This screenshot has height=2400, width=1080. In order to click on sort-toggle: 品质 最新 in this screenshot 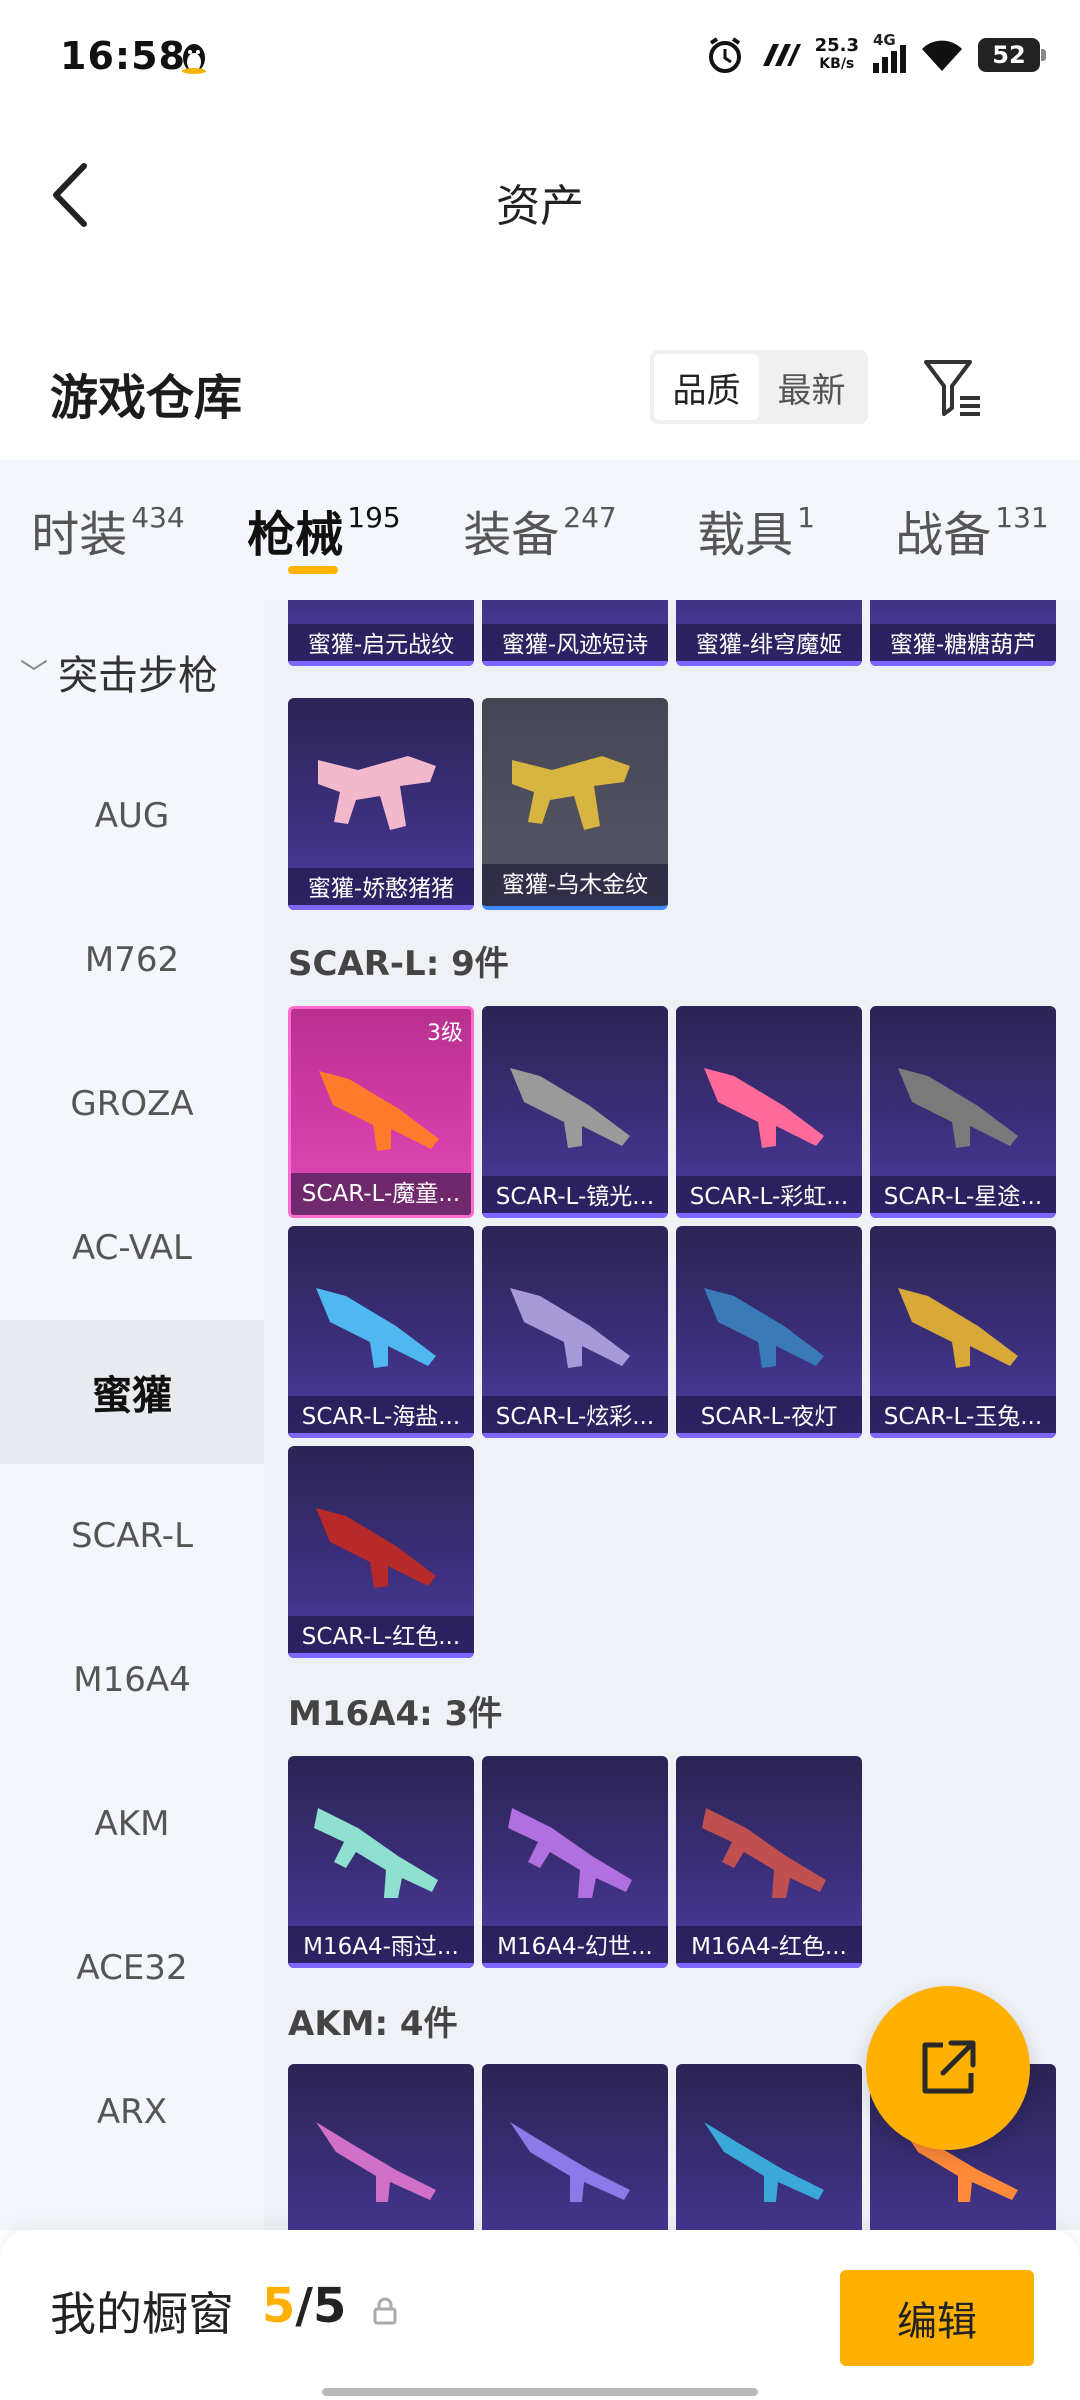, I will do `click(759, 387)`.